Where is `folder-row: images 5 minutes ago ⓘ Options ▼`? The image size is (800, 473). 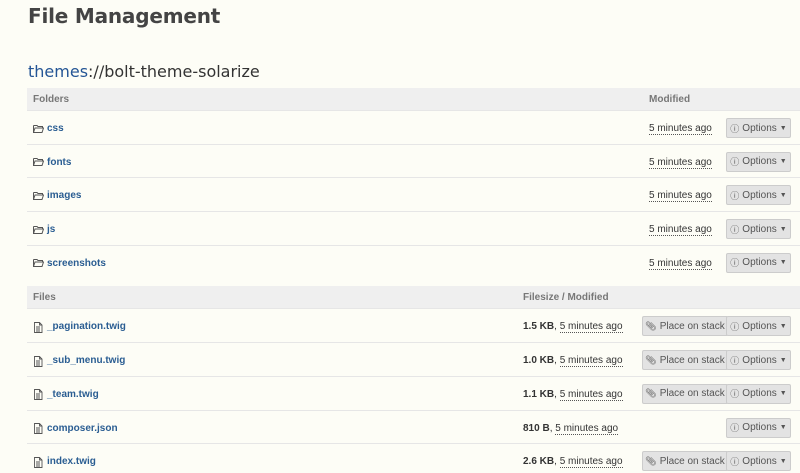
folder-row: images 5 minutes ago ⓘ Options ▼ is located at coordinates (413, 194).